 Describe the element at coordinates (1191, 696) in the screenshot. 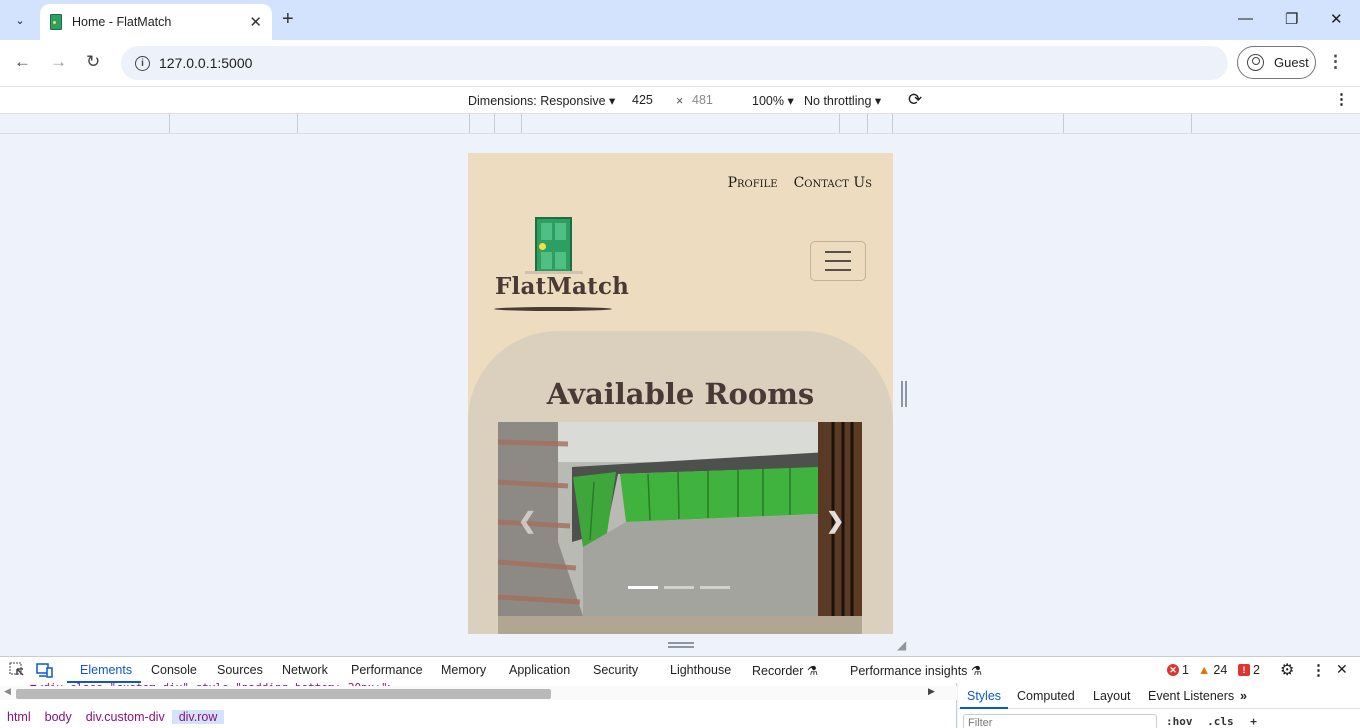

I see `tab-event-listeners: Event Listeners` at that location.